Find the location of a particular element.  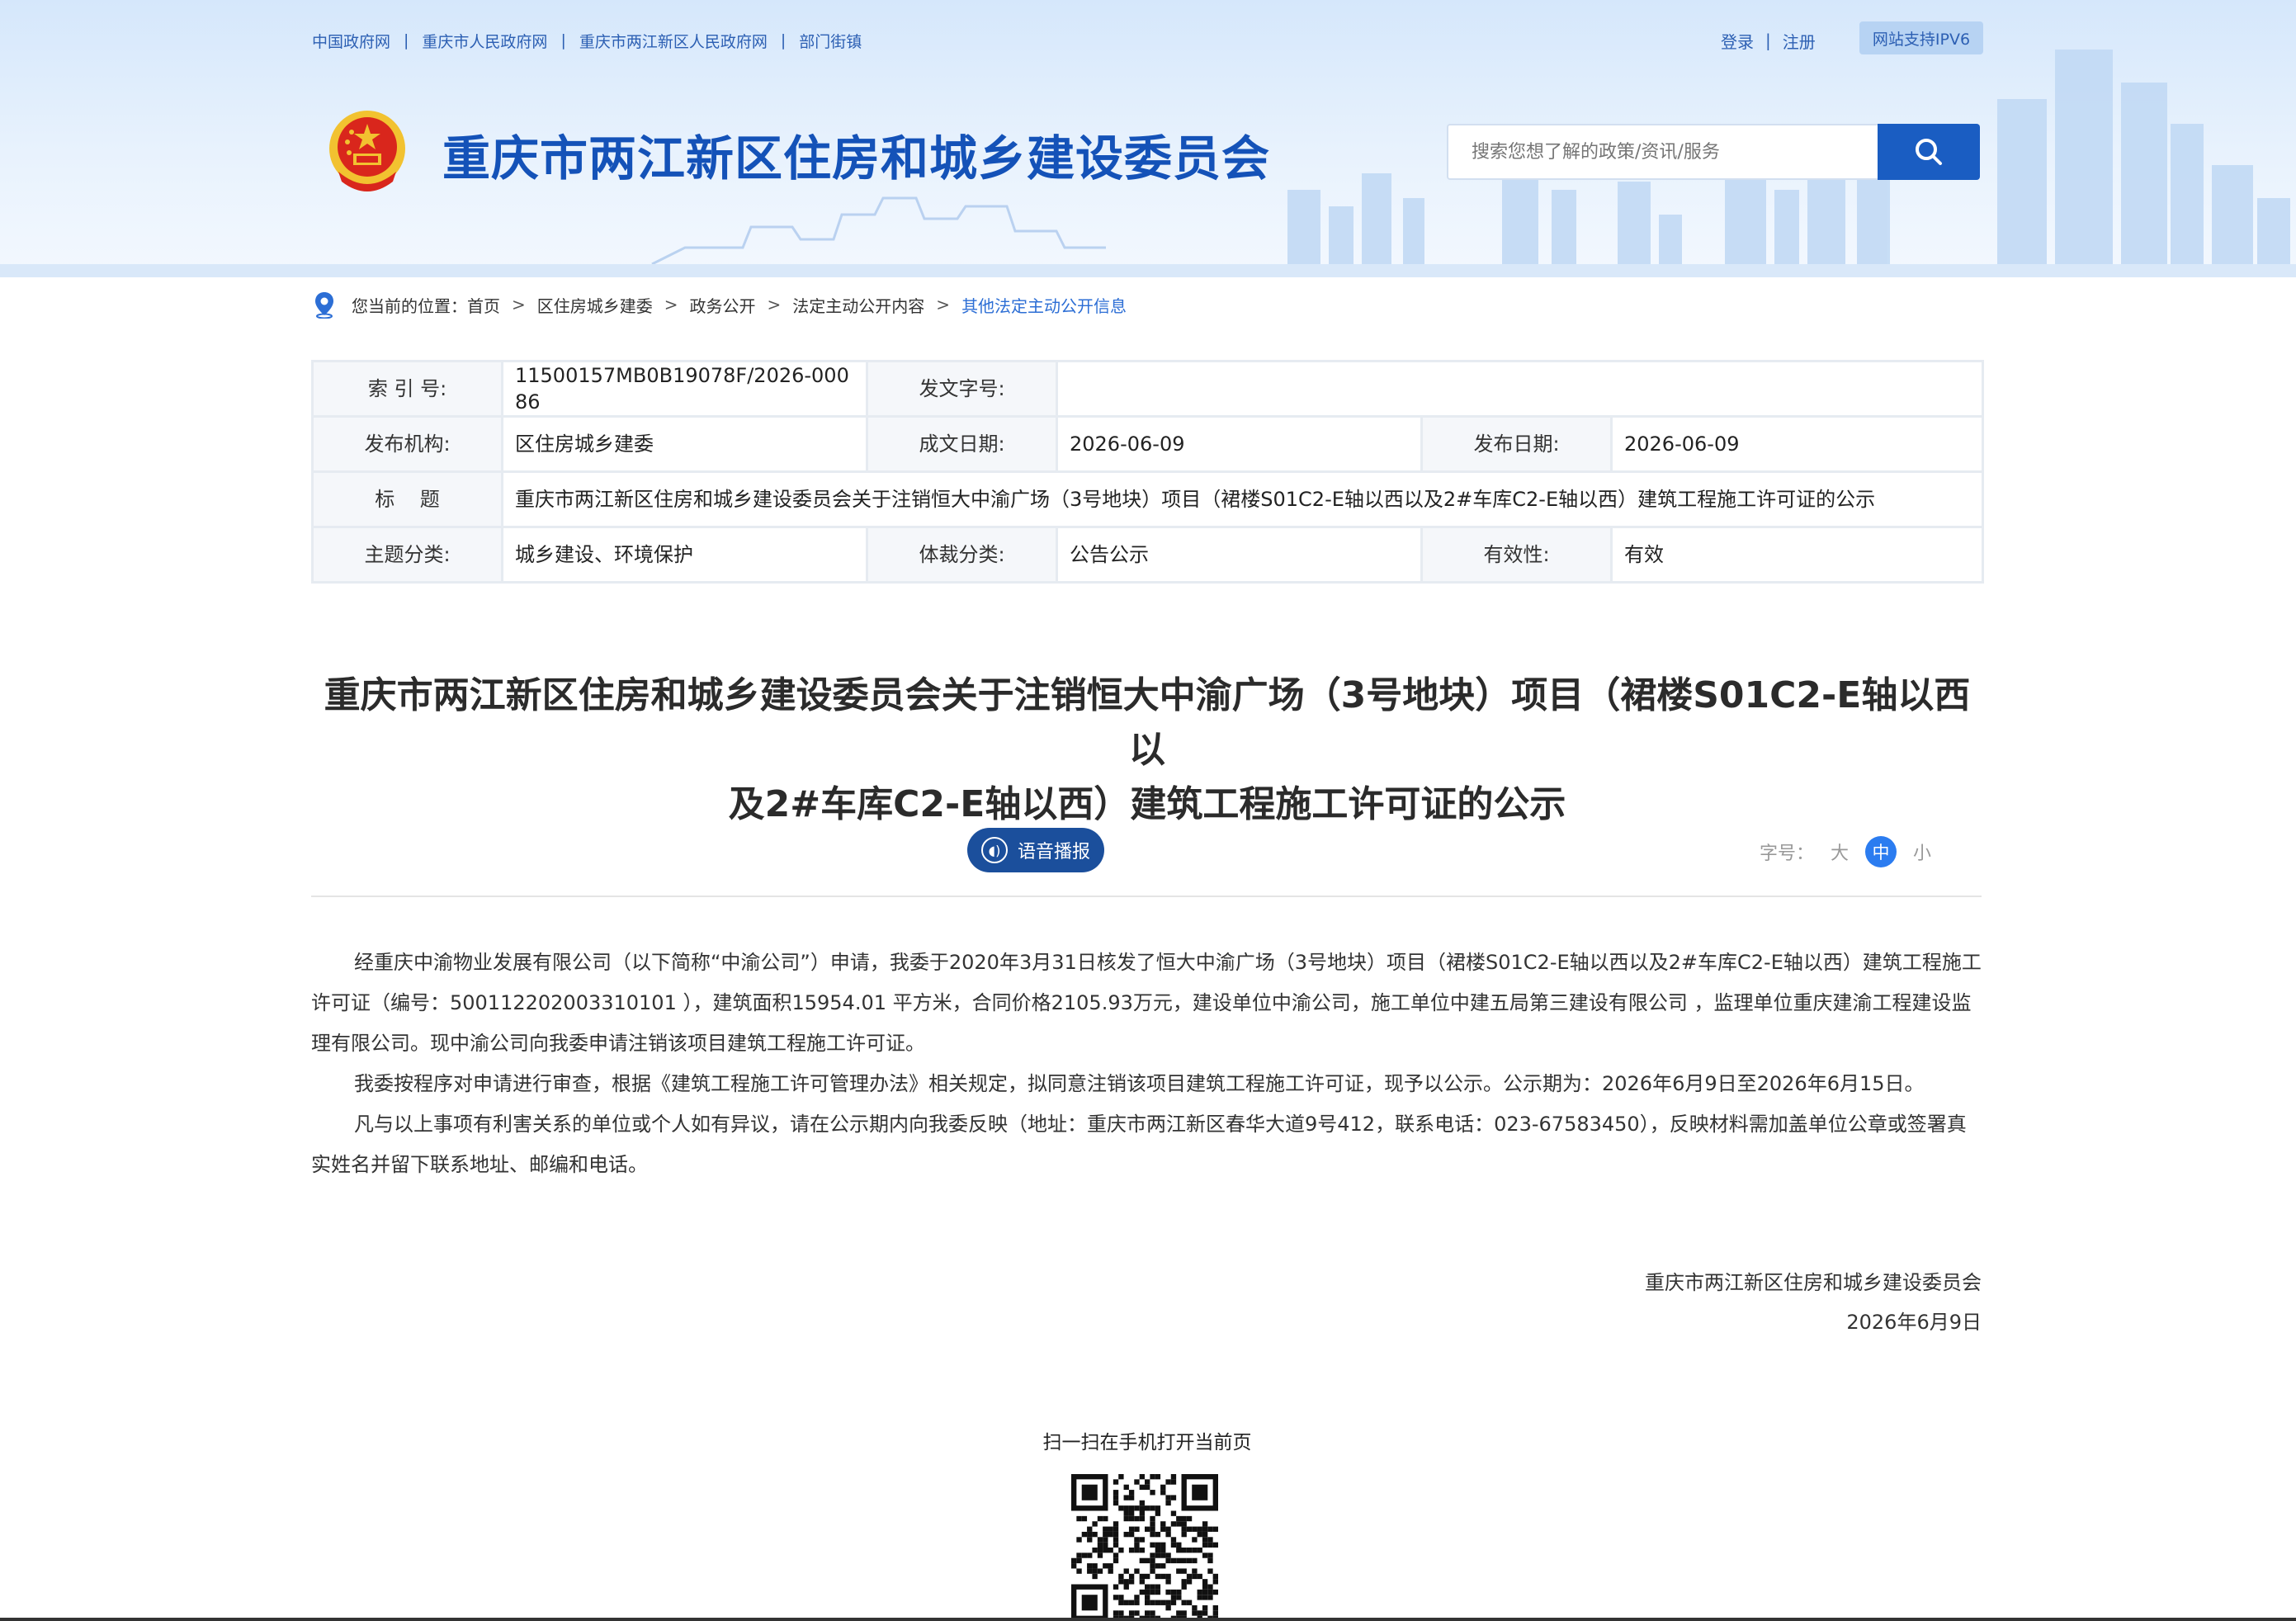

user-links: 登录 | 注册 is located at coordinates (1769, 40).